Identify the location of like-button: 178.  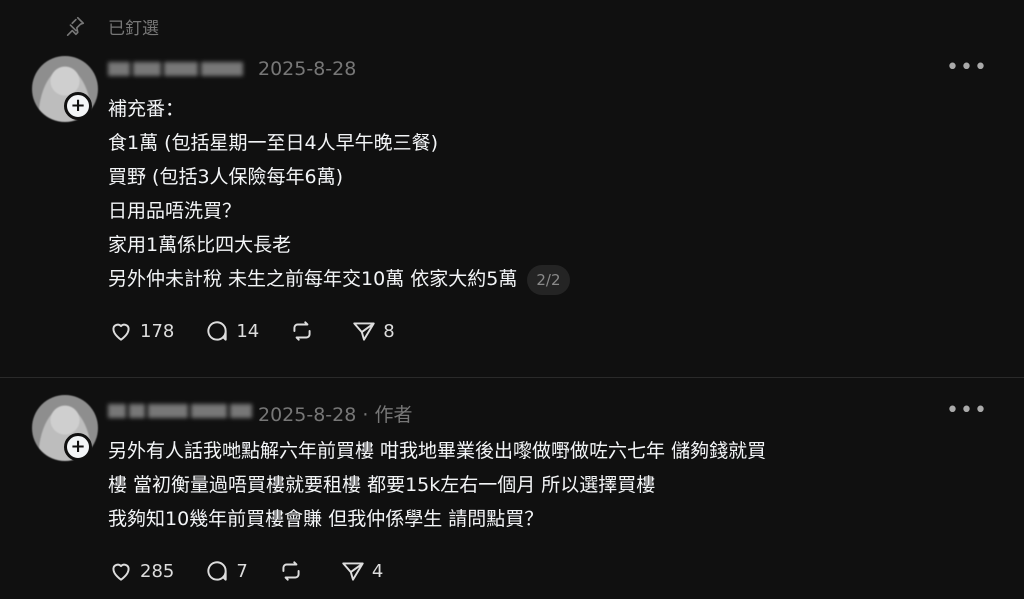
(141, 331).